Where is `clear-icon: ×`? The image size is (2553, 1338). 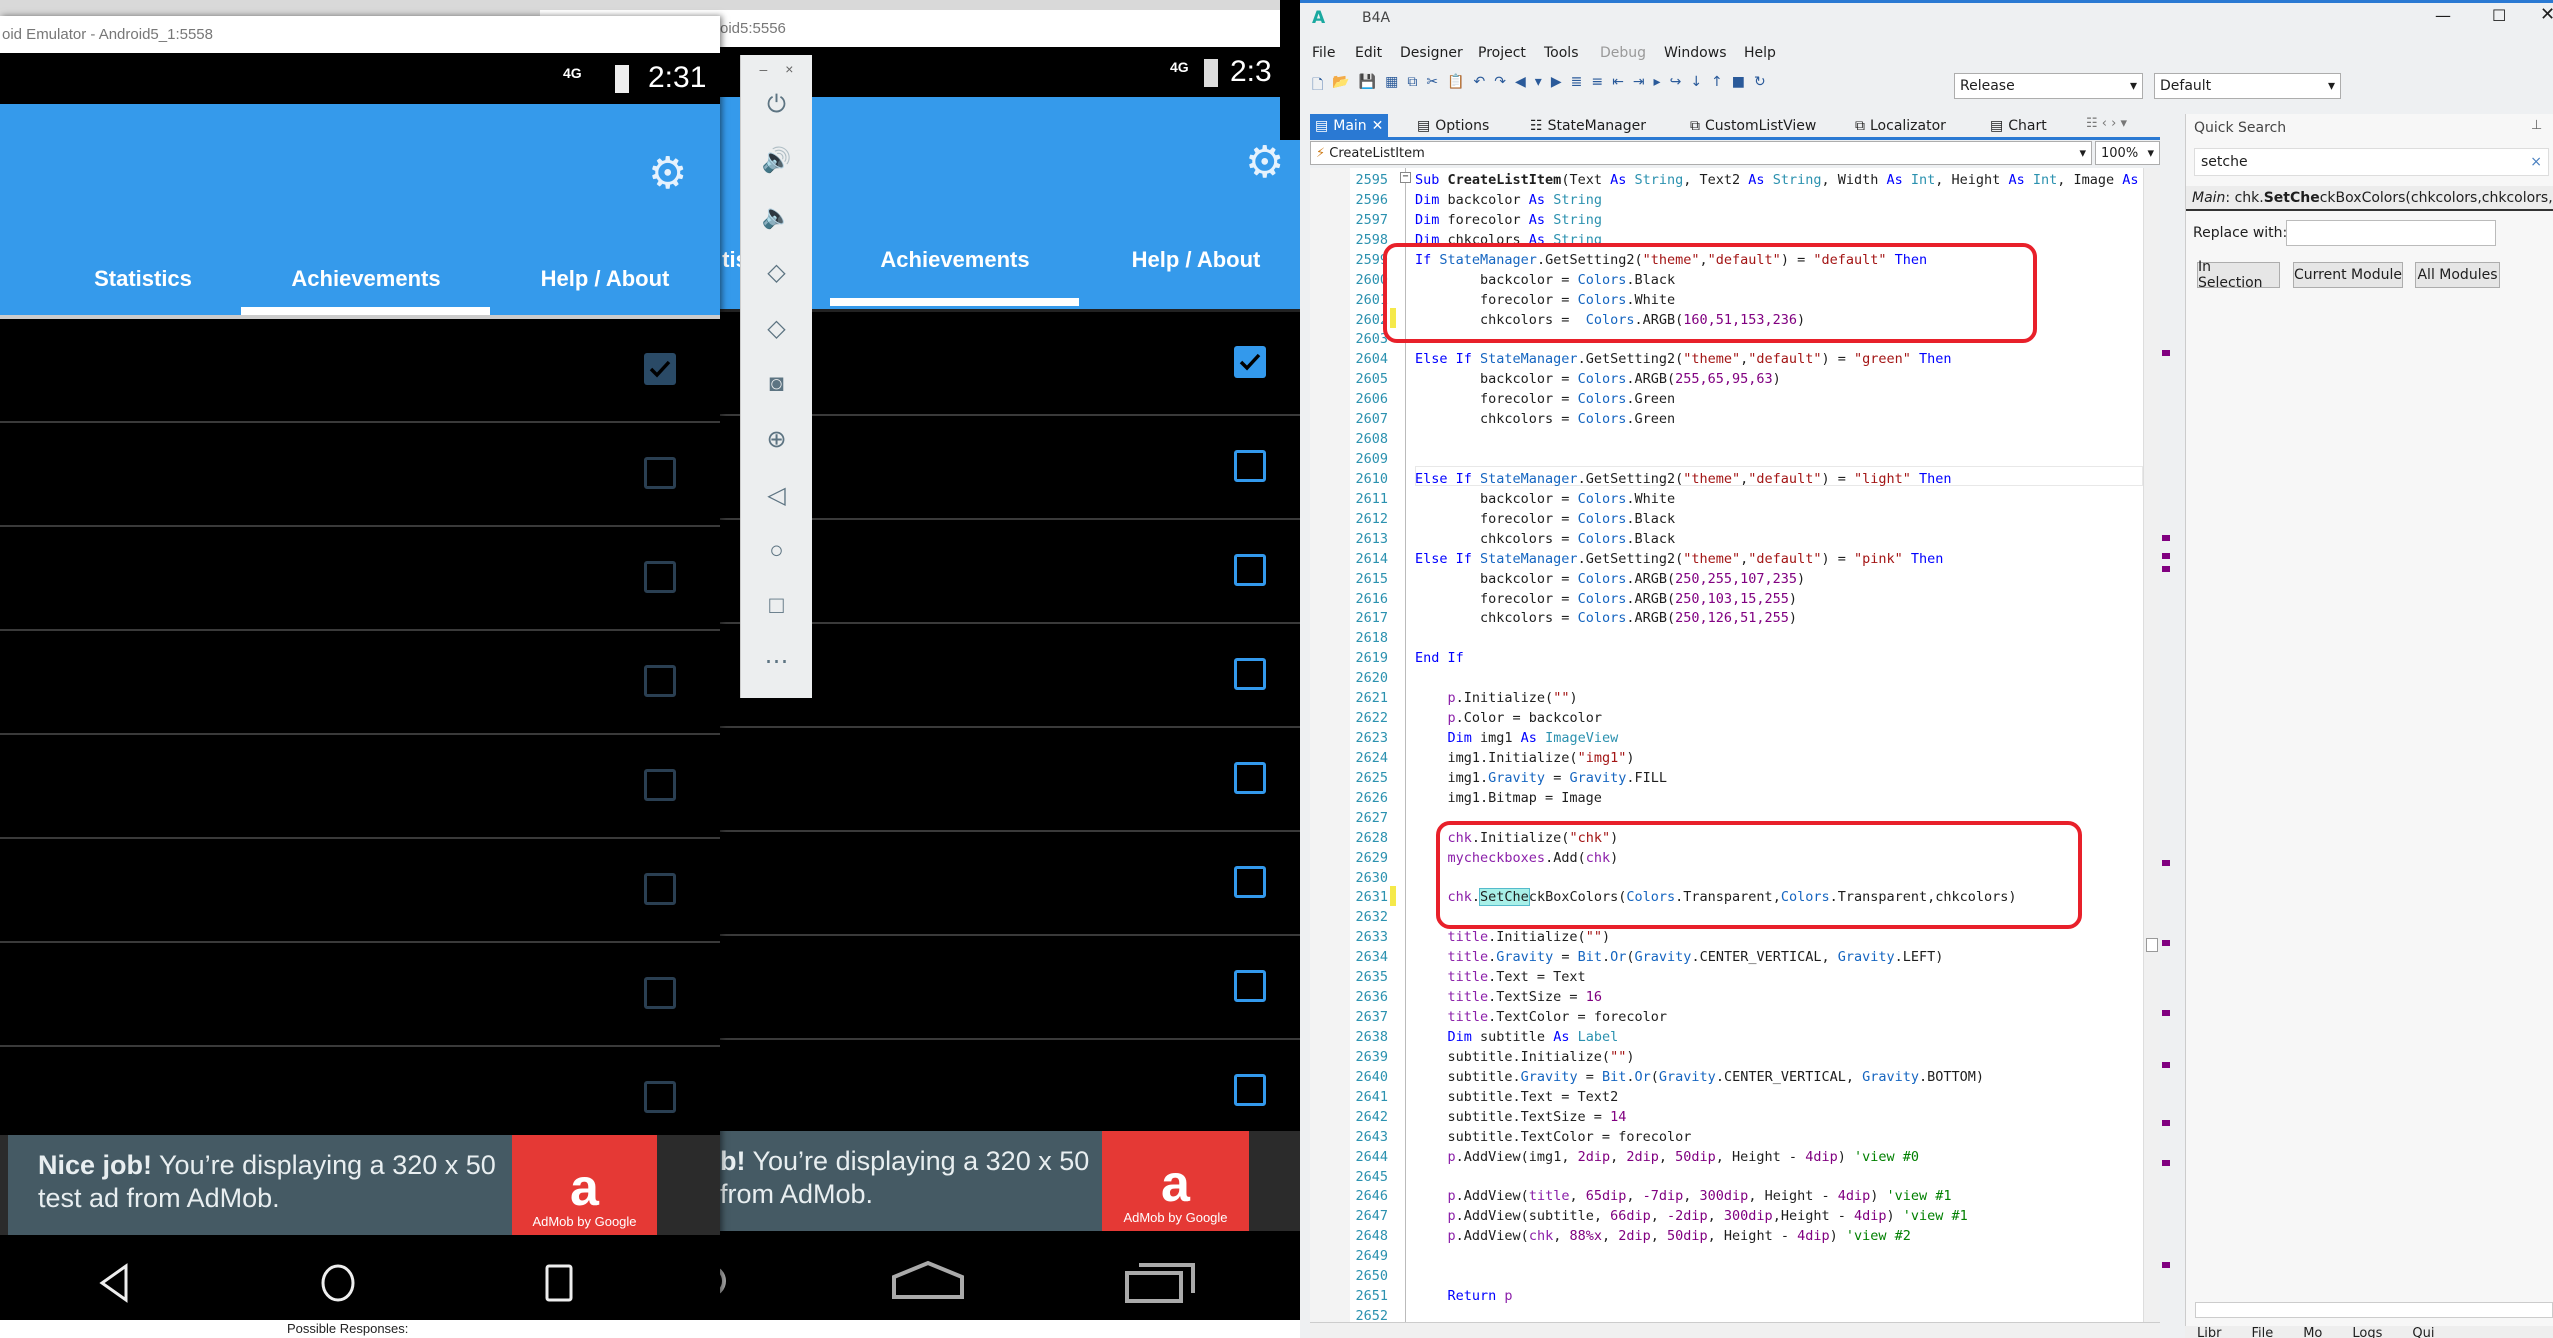 clear-icon: × is located at coordinates (2536, 162).